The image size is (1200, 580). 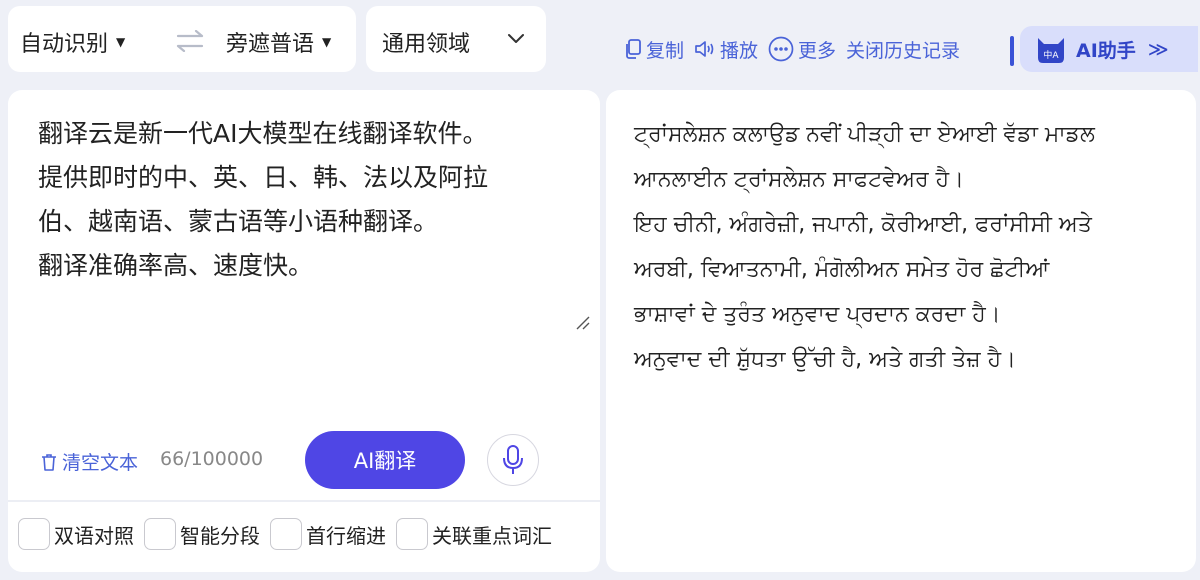 I want to click on ai-helper-button: 中A AI助手 ≫, so click(x=1109, y=49).